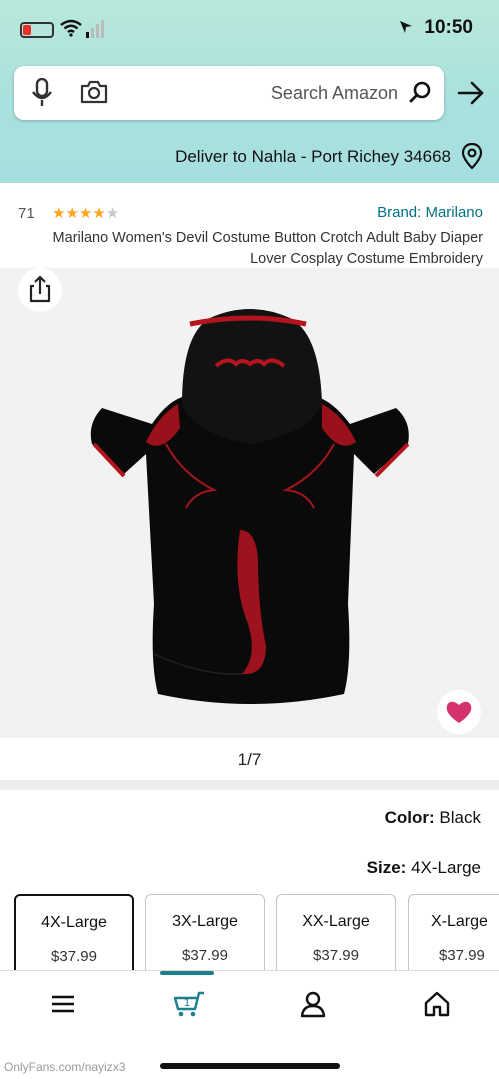  Describe the element at coordinates (459, 921) in the screenshot. I see `size-option-name: X-Large` at that location.